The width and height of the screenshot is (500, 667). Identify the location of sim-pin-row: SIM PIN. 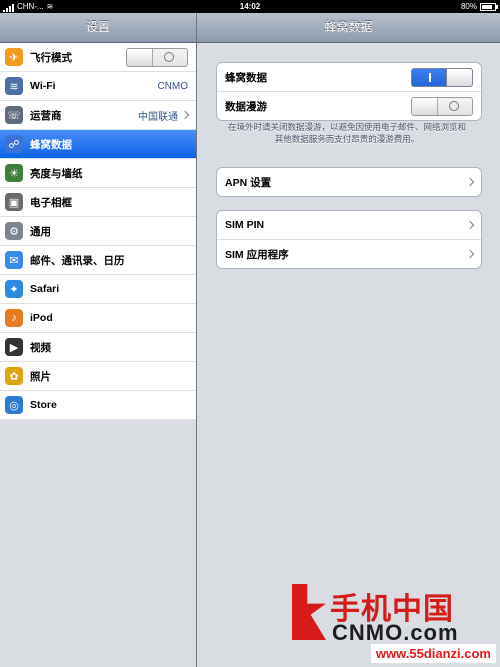
(349, 225).